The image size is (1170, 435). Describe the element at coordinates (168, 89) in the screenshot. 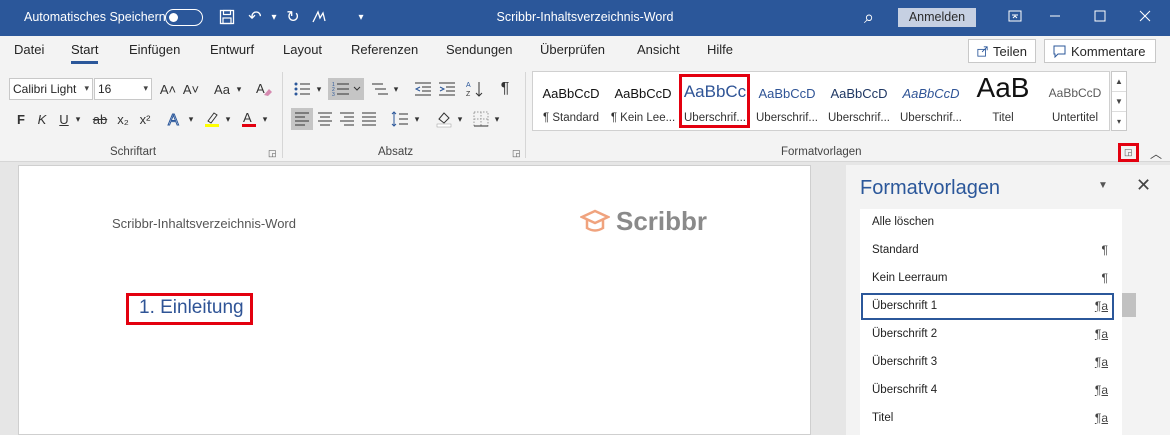

I see `grow-font-icon: A˄` at that location.